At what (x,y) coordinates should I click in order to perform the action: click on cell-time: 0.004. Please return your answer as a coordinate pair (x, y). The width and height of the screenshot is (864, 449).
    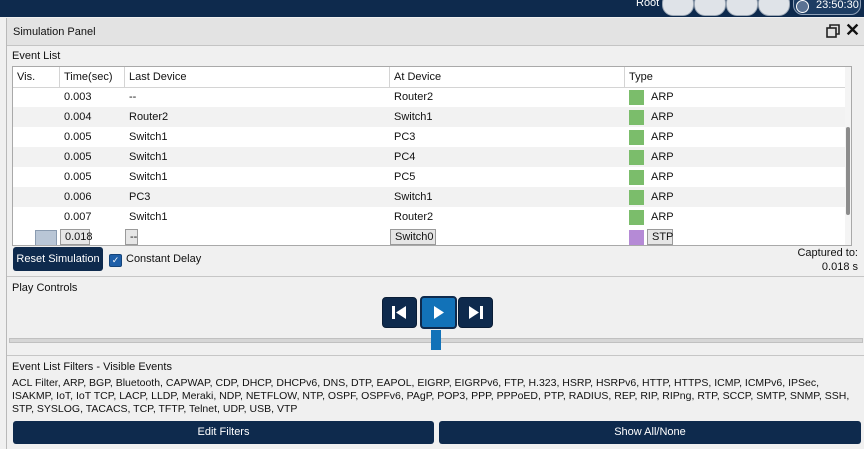
    Looking at the image, I should click on (78, 117).